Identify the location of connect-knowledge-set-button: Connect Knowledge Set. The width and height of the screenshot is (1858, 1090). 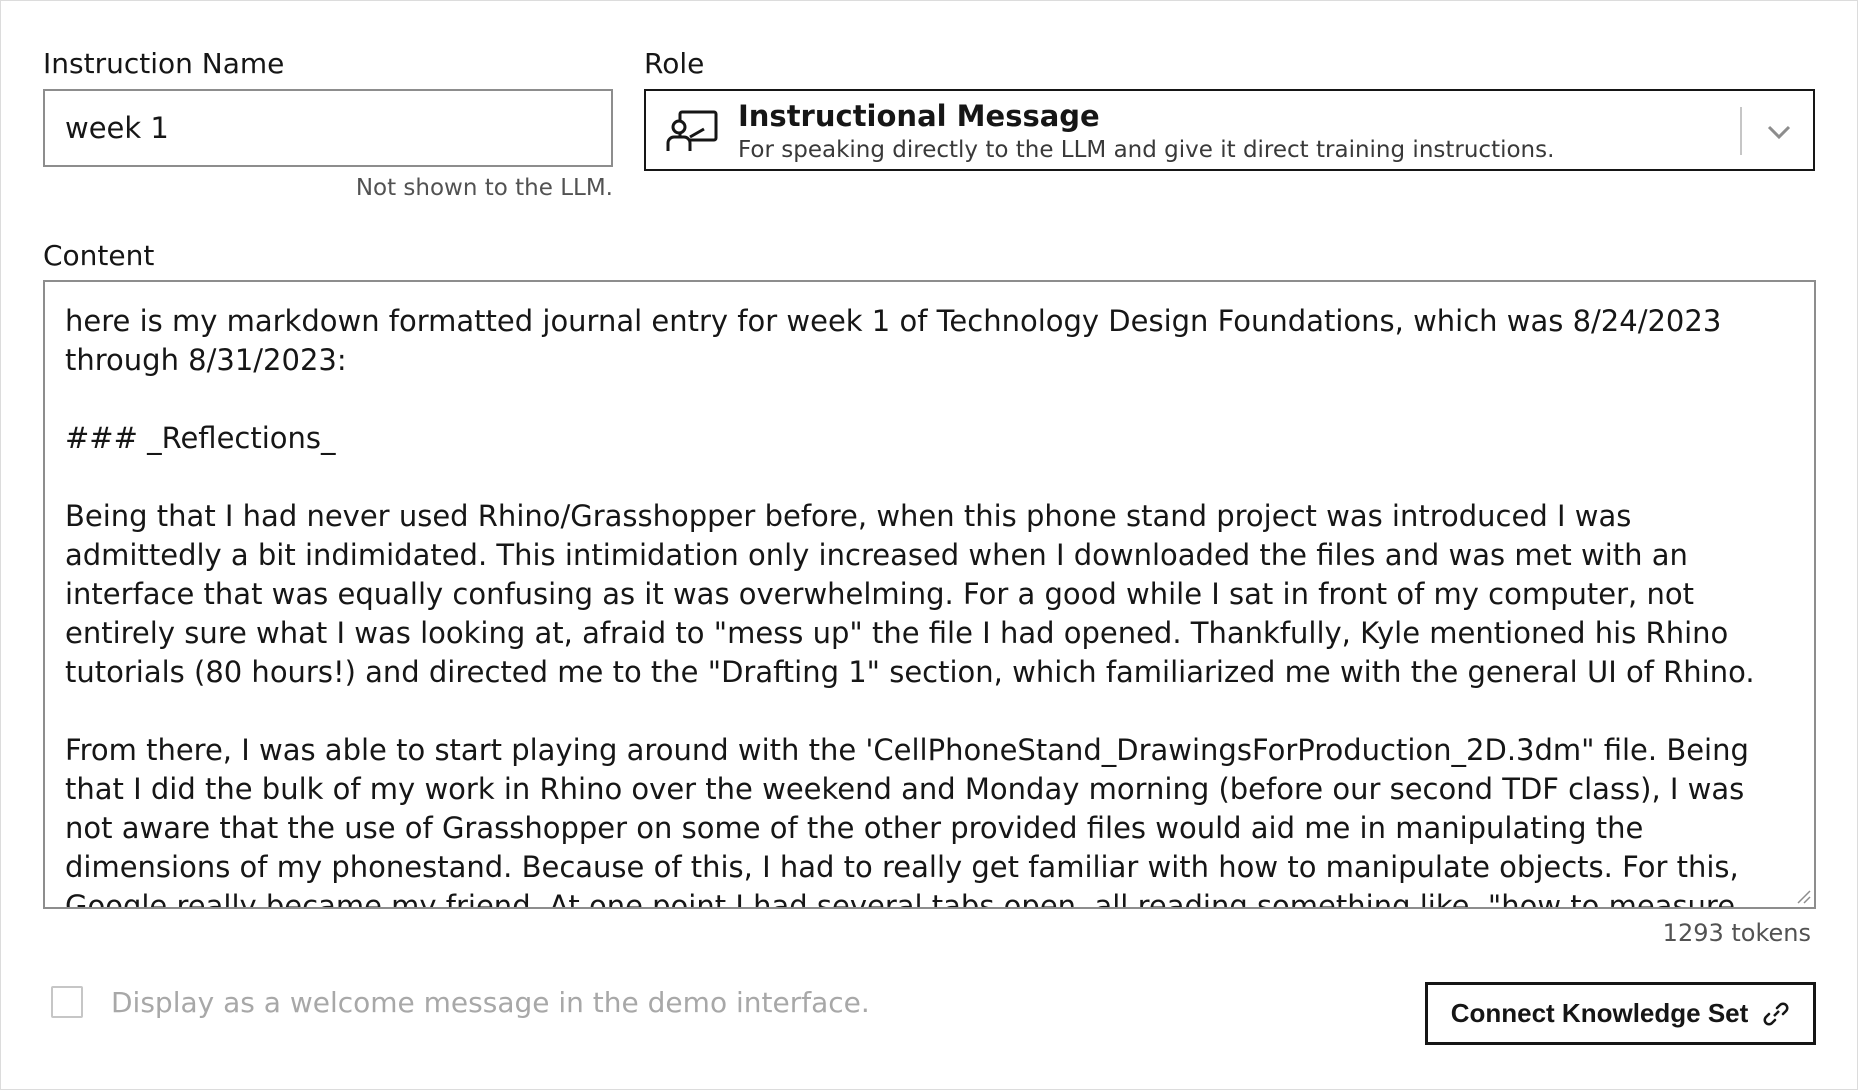
(1620, 1013).